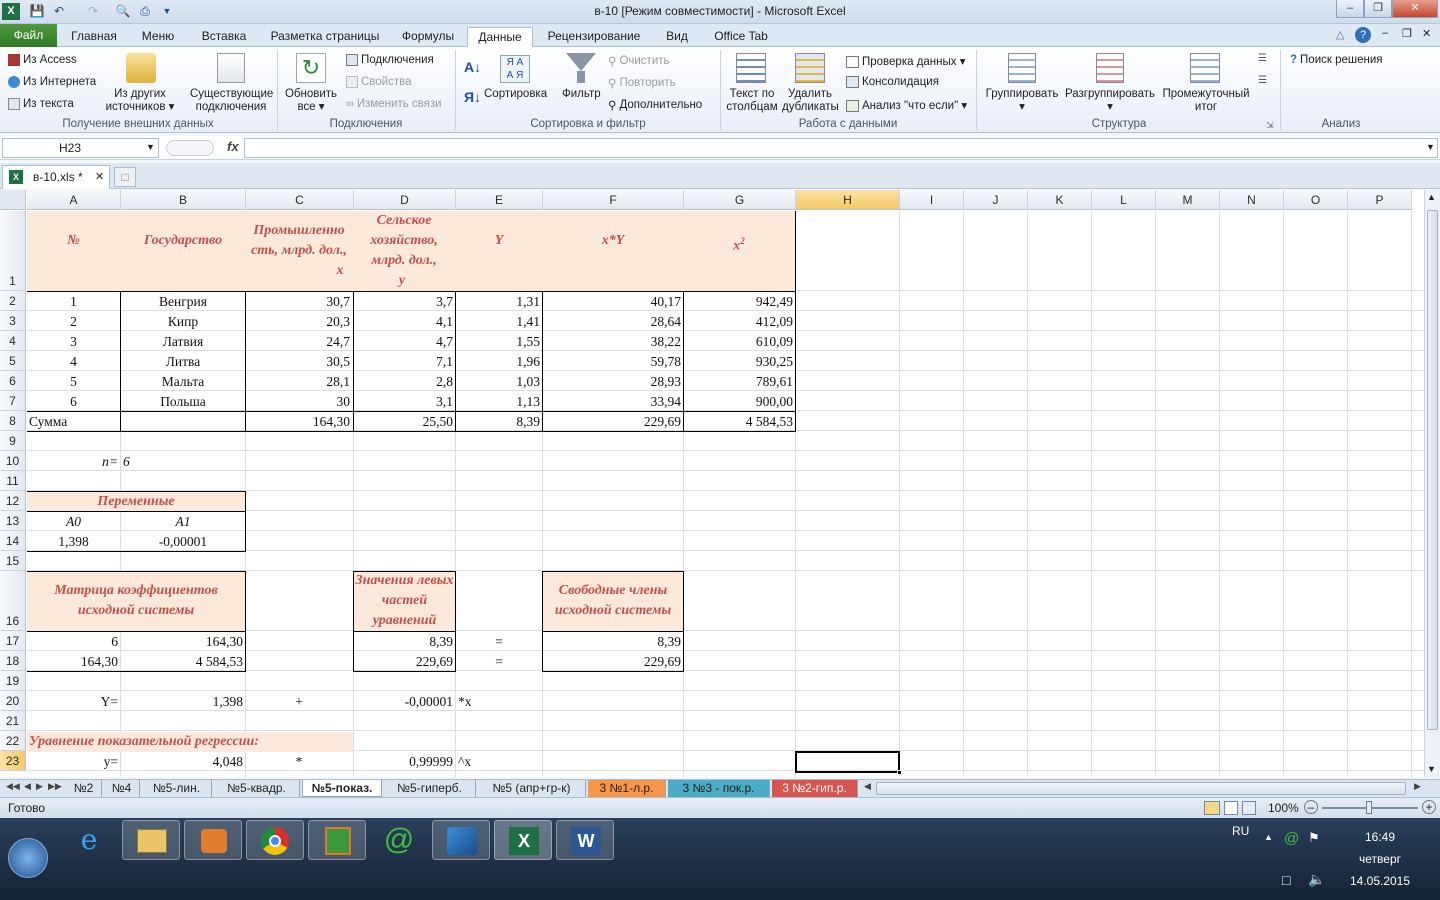 This screenshot has width=1440, height=900. What do you see at coordinates (379, 82) in the screenshot?
I see `properties-button: Свойства` at bounding box center [379, 82].